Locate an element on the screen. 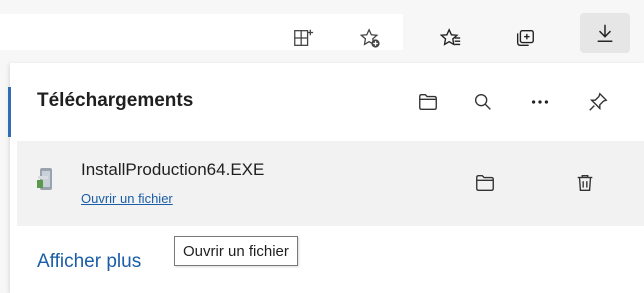 This screenshot has width=644, height=293. delete-icon is located at coordinates (585, 183).